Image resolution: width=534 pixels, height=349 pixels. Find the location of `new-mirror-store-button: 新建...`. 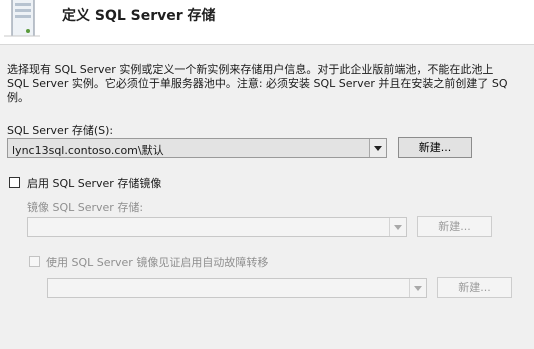

new-mirror-store-button: 新建... is located at coordinates (454, 226).